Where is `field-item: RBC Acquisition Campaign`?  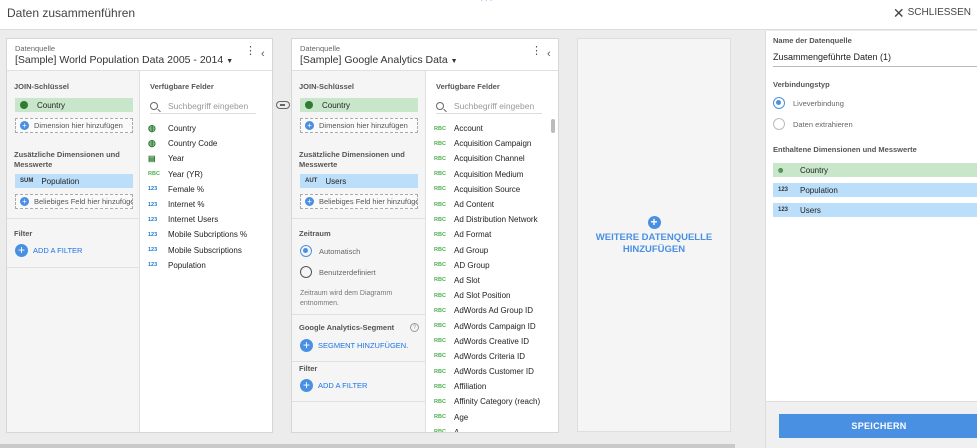 field-item: RBC Acquisition Campaign is located at coordinates (491, 143).